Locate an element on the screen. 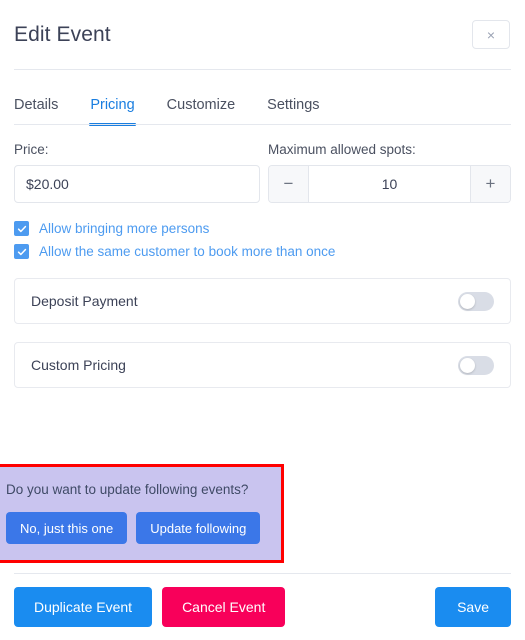 Image resolution: width=525 pixels, height=640 pixels. close-button: × is located at coordinates (491, 34).